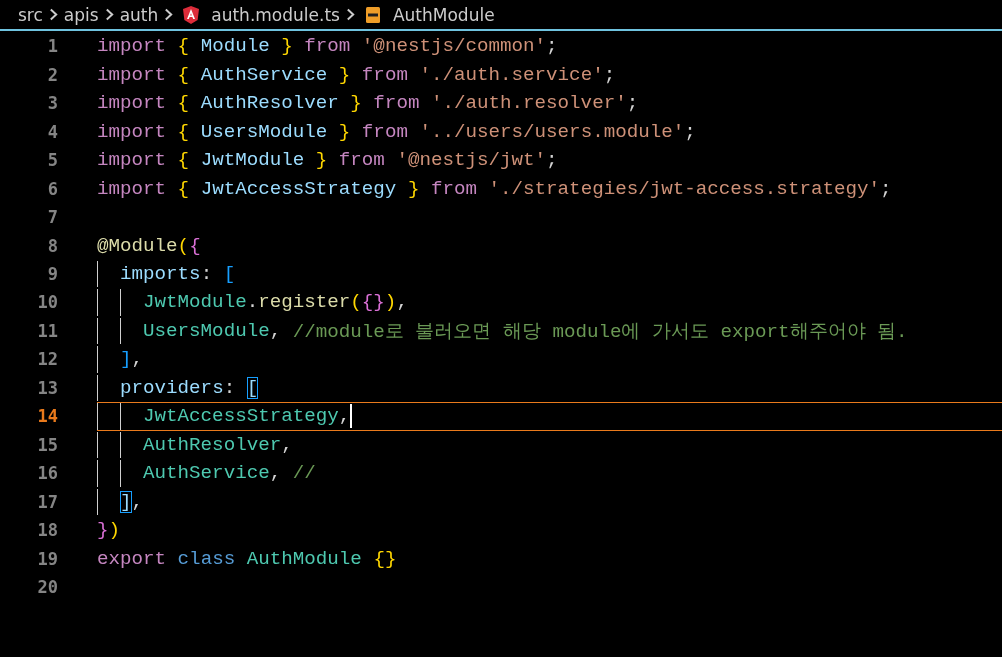 This screenshot has height=657, width=1002. I want to click on type-token: JwtModule, so click(195, 302).